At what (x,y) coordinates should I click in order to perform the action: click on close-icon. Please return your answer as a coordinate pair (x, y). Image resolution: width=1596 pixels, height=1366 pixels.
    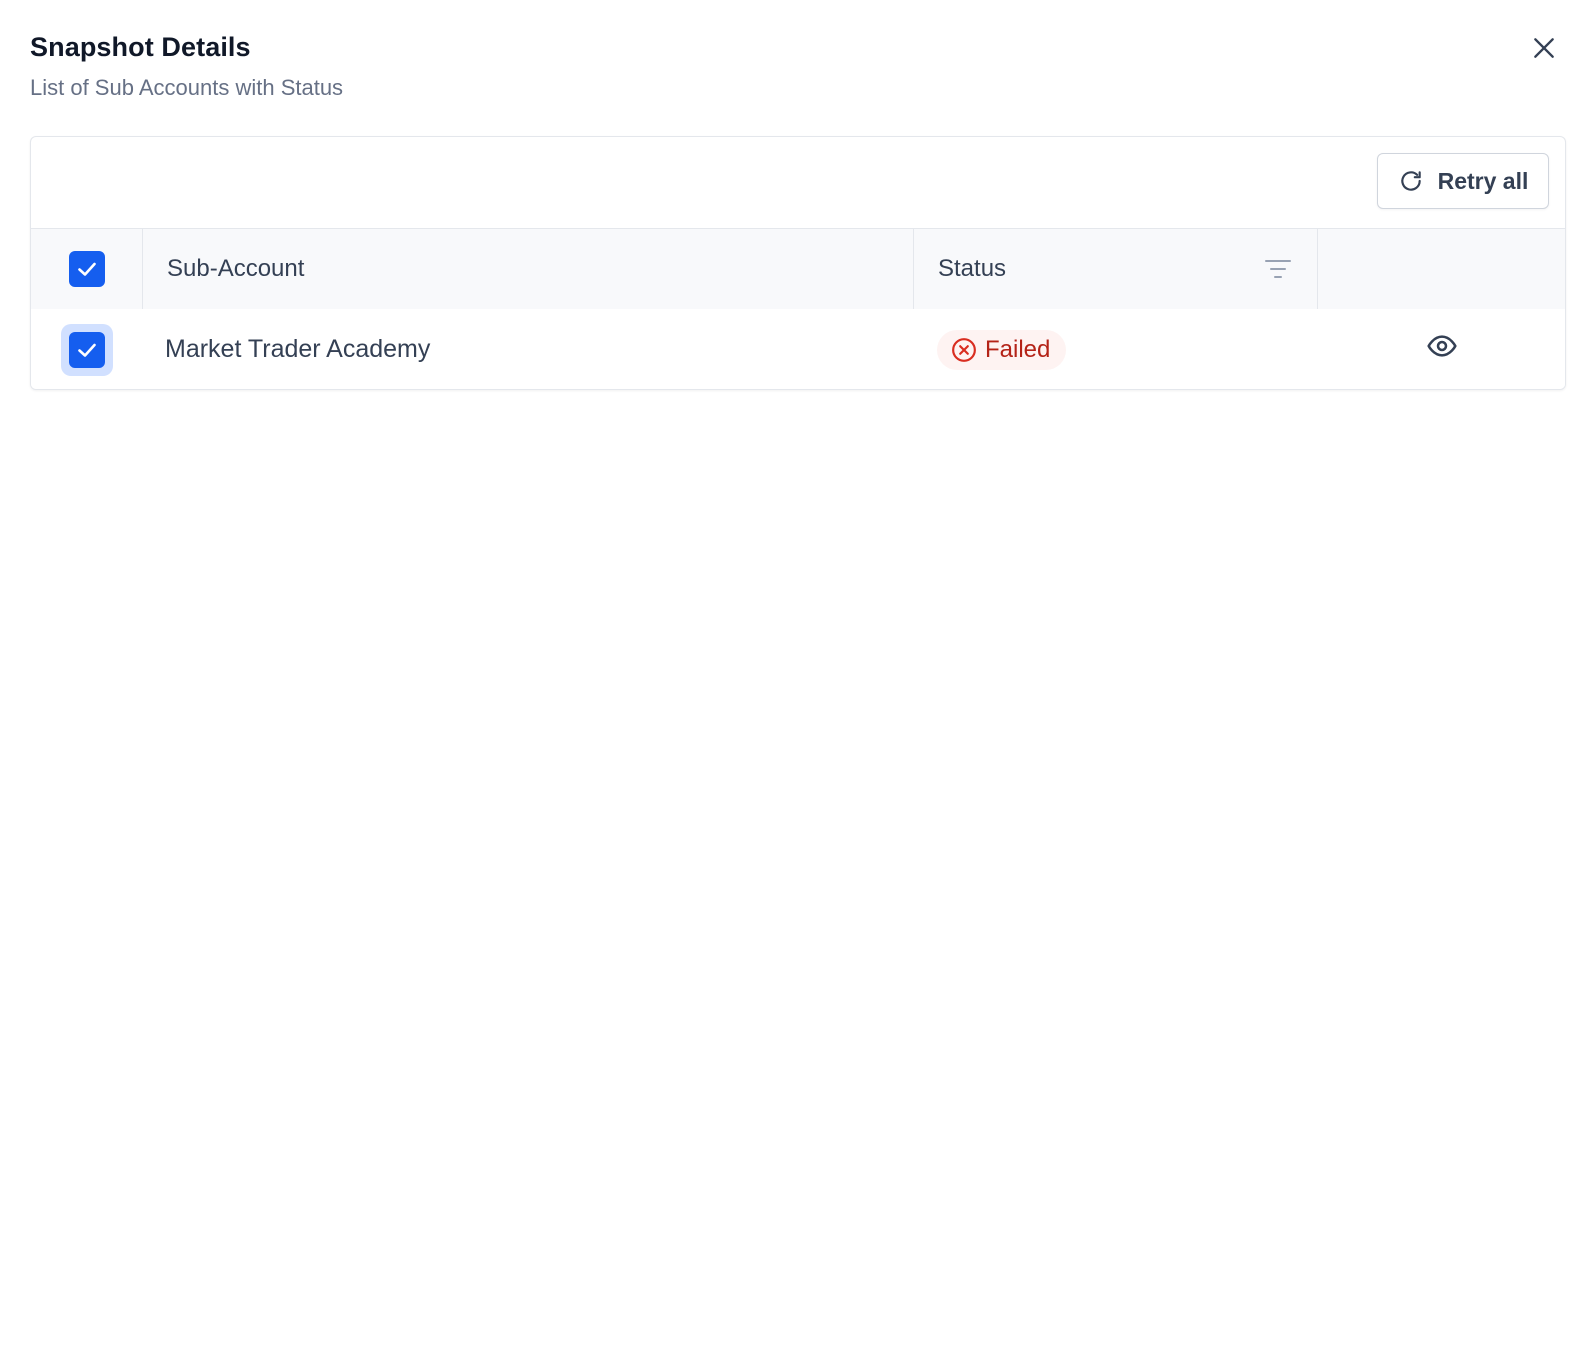
    Looking at the image, I should click on (1544, 50).